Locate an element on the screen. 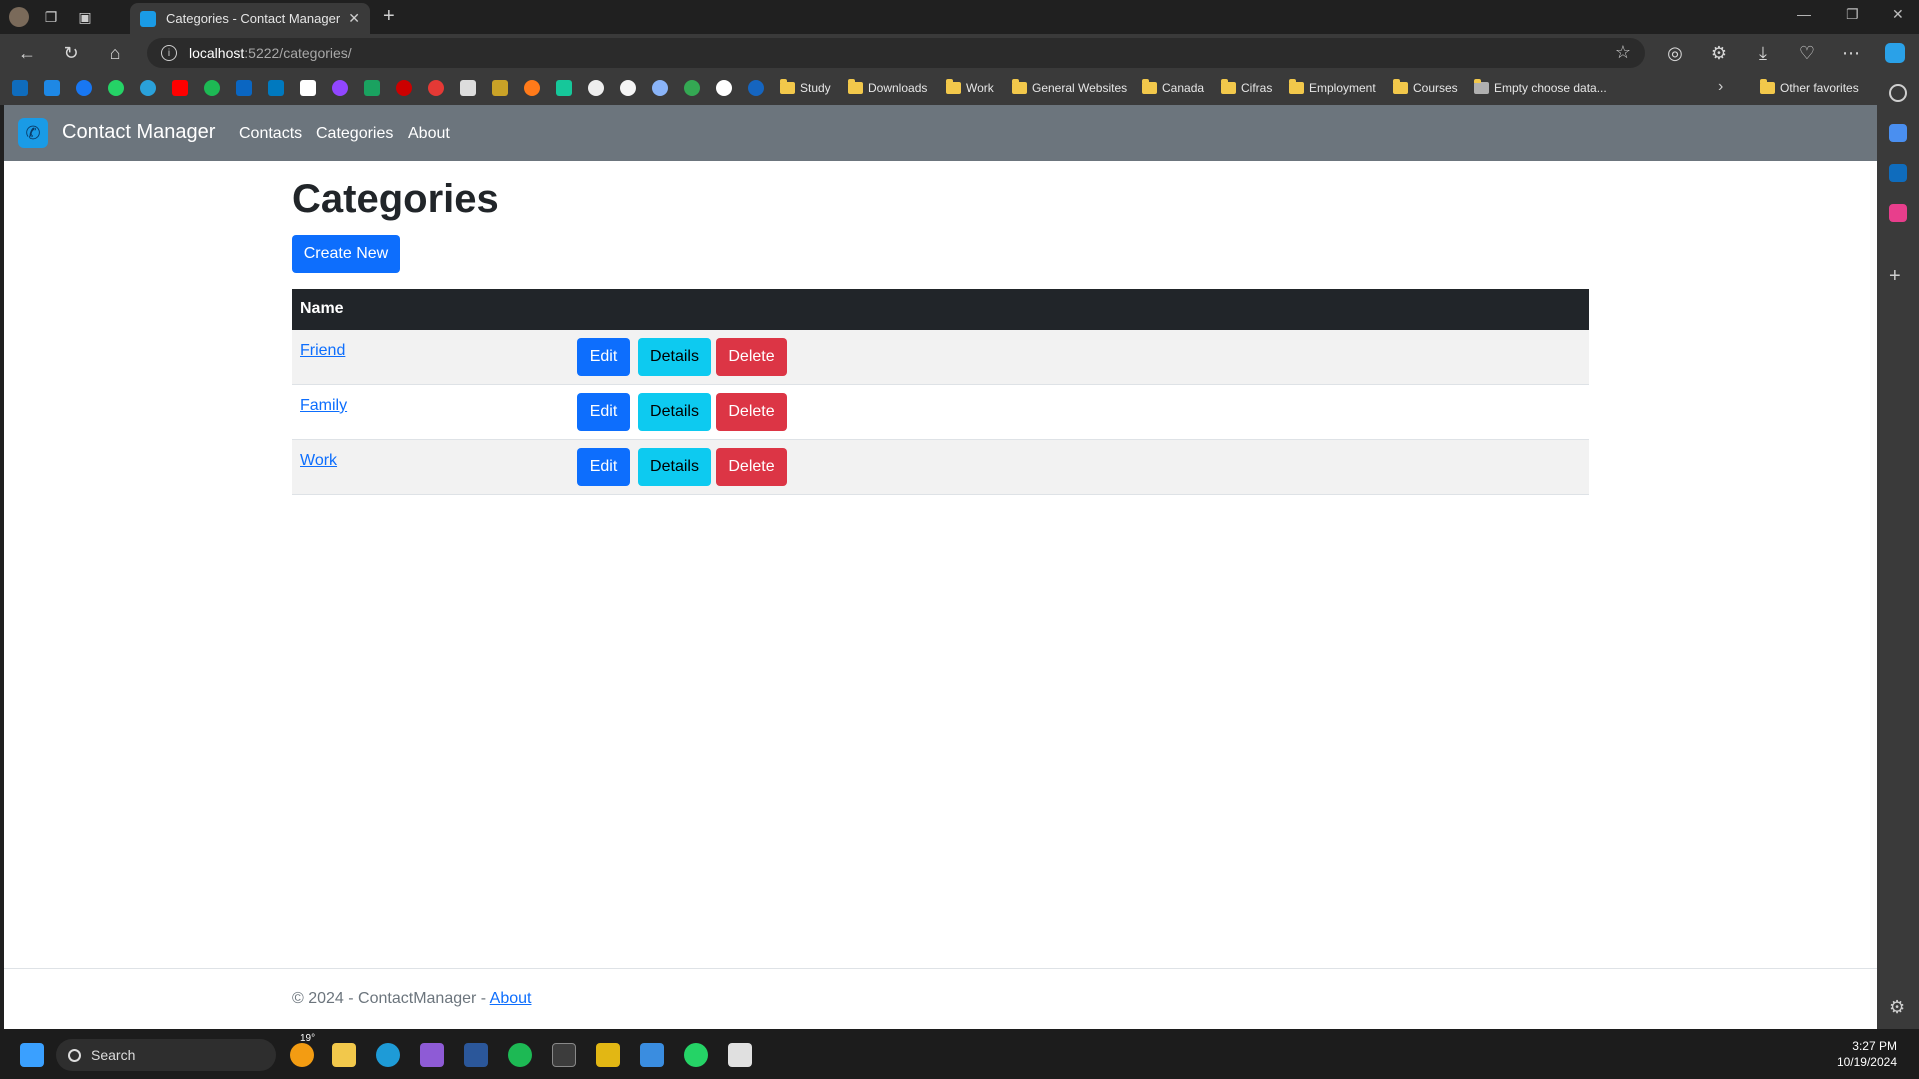  taskbar-search: Search is located at coordinates (166, 1055).